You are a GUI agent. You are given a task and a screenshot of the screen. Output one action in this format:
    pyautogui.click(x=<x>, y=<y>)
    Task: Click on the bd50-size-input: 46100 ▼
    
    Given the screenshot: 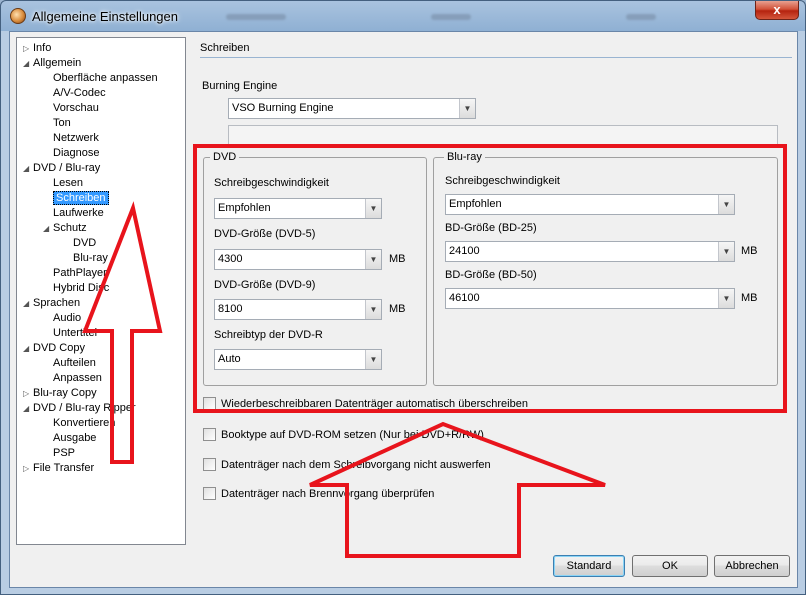 What is the action you would take?
    pyautogui.click(x=590, y=298)
    